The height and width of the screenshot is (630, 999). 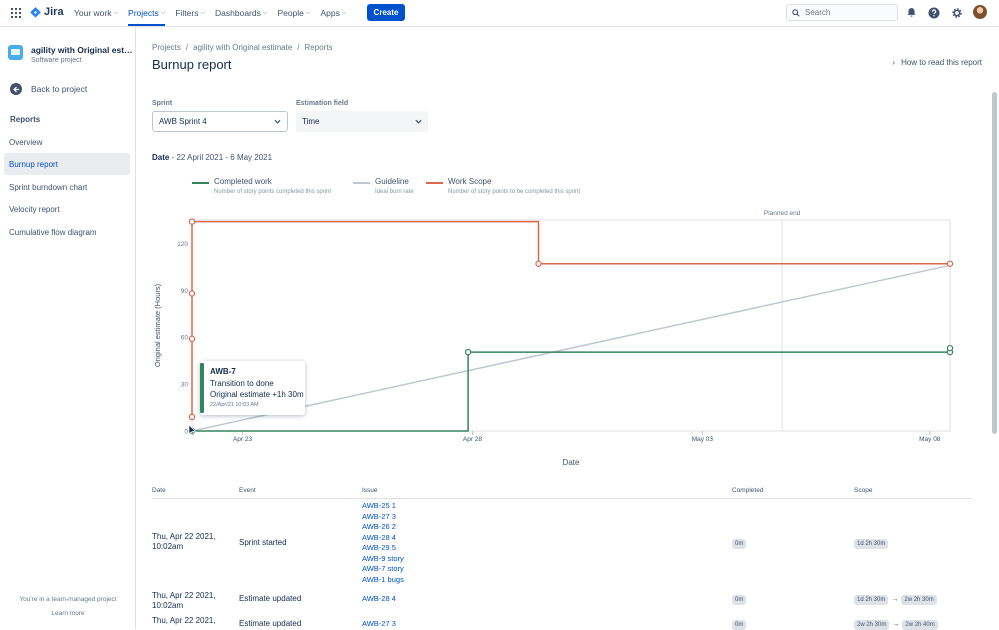 I want to click on scope-lozenge: 2w 2h 30m, so click(x=919, y=600).